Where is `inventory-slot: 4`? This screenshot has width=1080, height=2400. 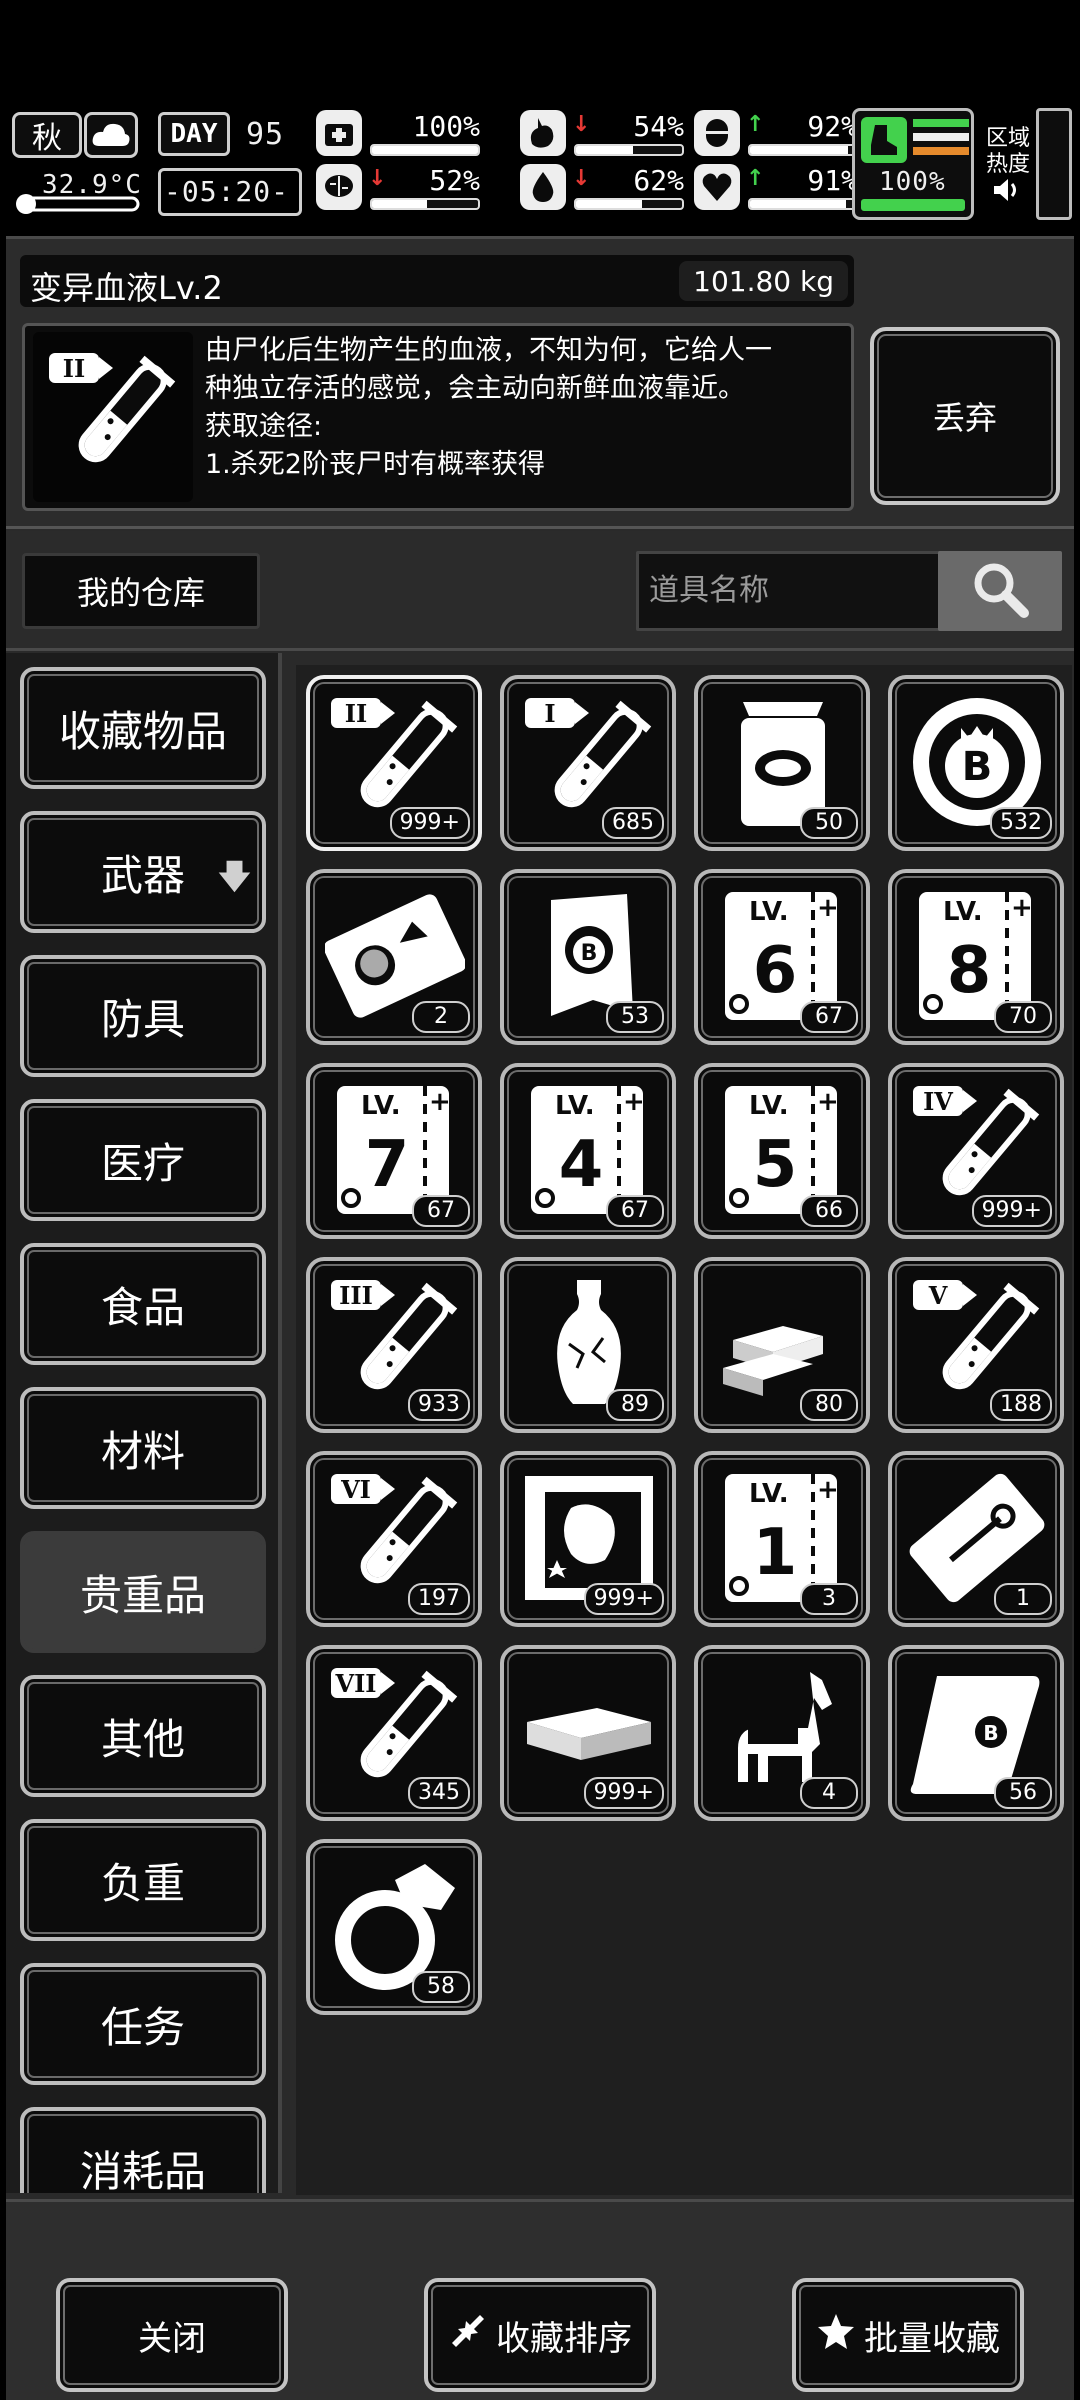 inventory-slot: 4 is located at coordinates (782, 1733).